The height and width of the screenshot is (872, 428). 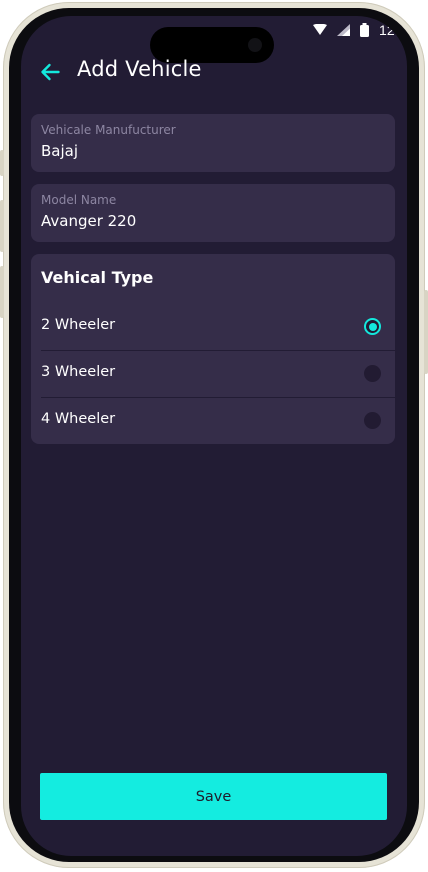 I want to click on arrow-left-icon, so click(x=50, y=74).